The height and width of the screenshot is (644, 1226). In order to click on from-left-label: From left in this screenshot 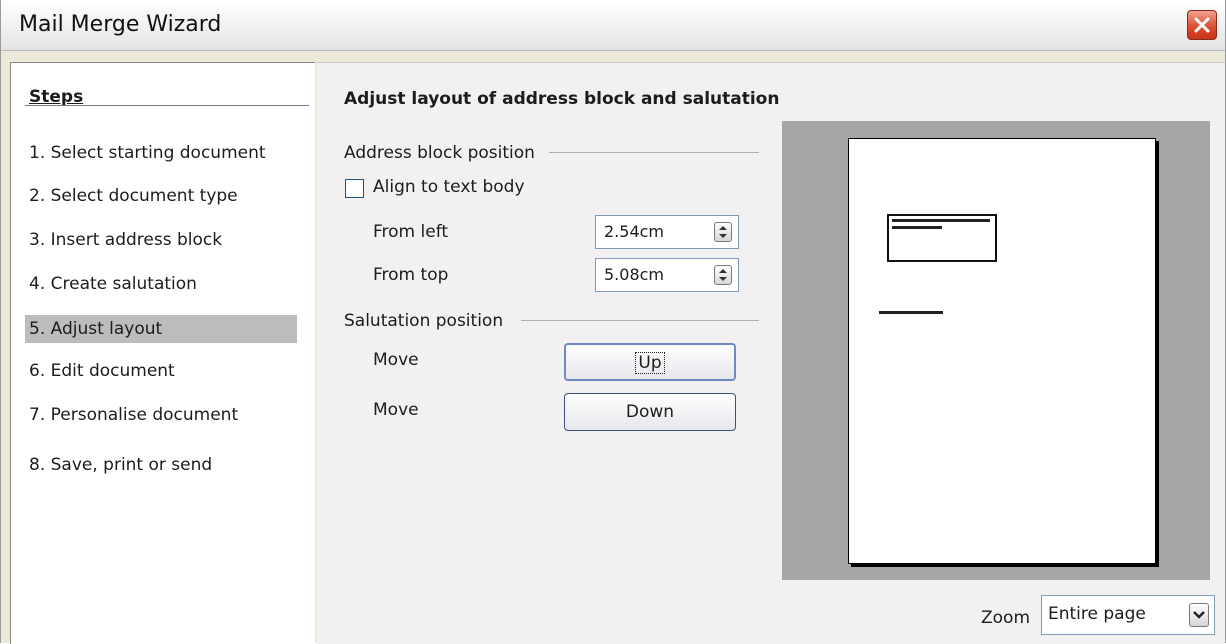, I will do `click(411, 232)`.